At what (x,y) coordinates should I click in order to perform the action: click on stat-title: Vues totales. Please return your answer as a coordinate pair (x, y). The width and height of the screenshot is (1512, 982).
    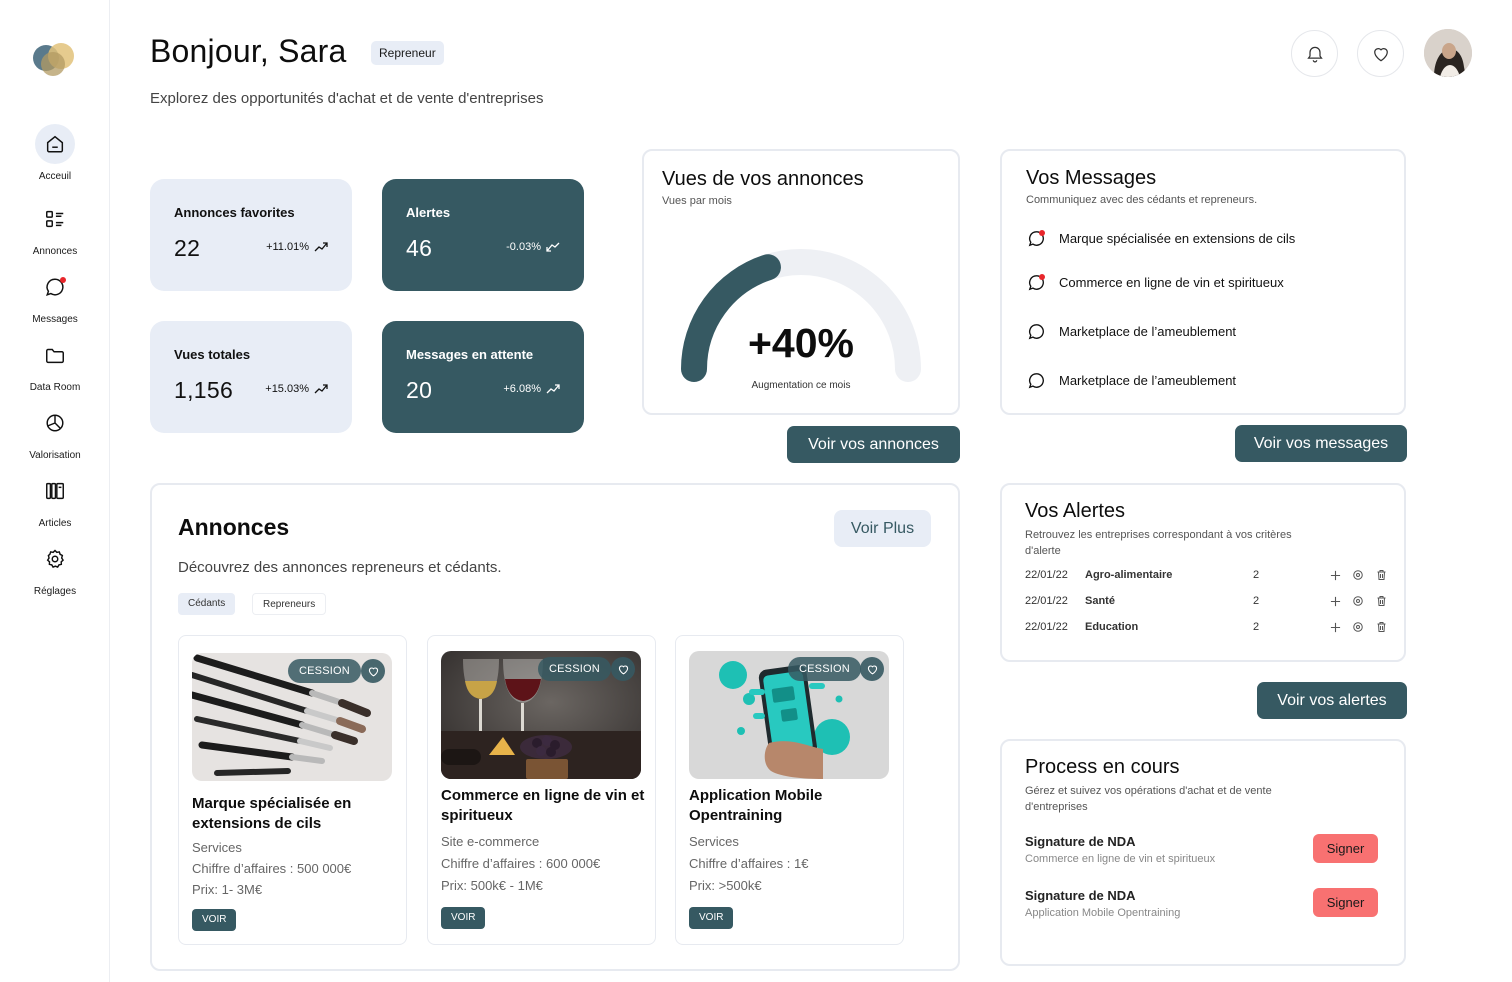
    Looking at the image, I should click on (212, 354).